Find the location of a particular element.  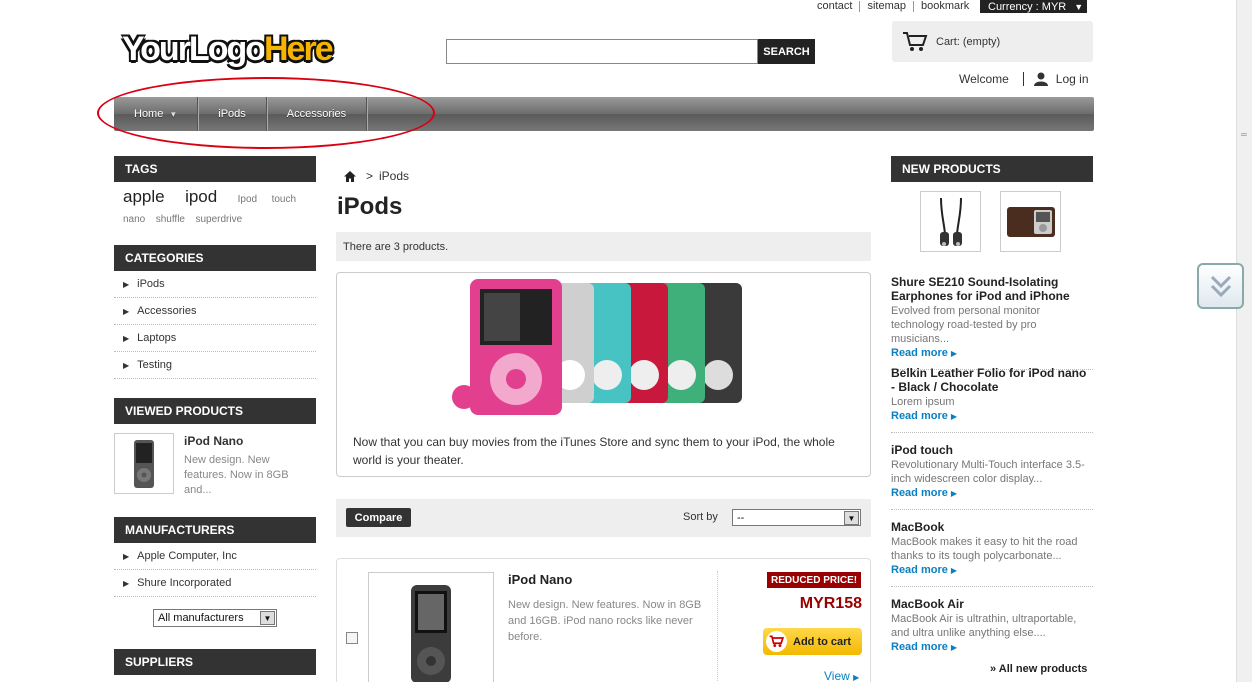

category-item-laptops: ▶ Laptops is located at coordinates (215, 338).